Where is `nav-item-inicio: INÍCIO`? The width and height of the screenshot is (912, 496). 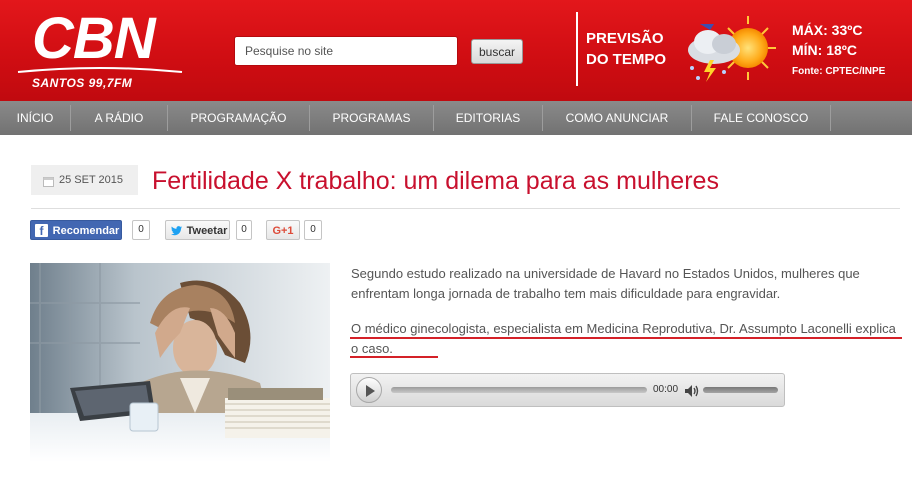 nav-item-inicio: INÍCIO is located at coordinates (35, 118).